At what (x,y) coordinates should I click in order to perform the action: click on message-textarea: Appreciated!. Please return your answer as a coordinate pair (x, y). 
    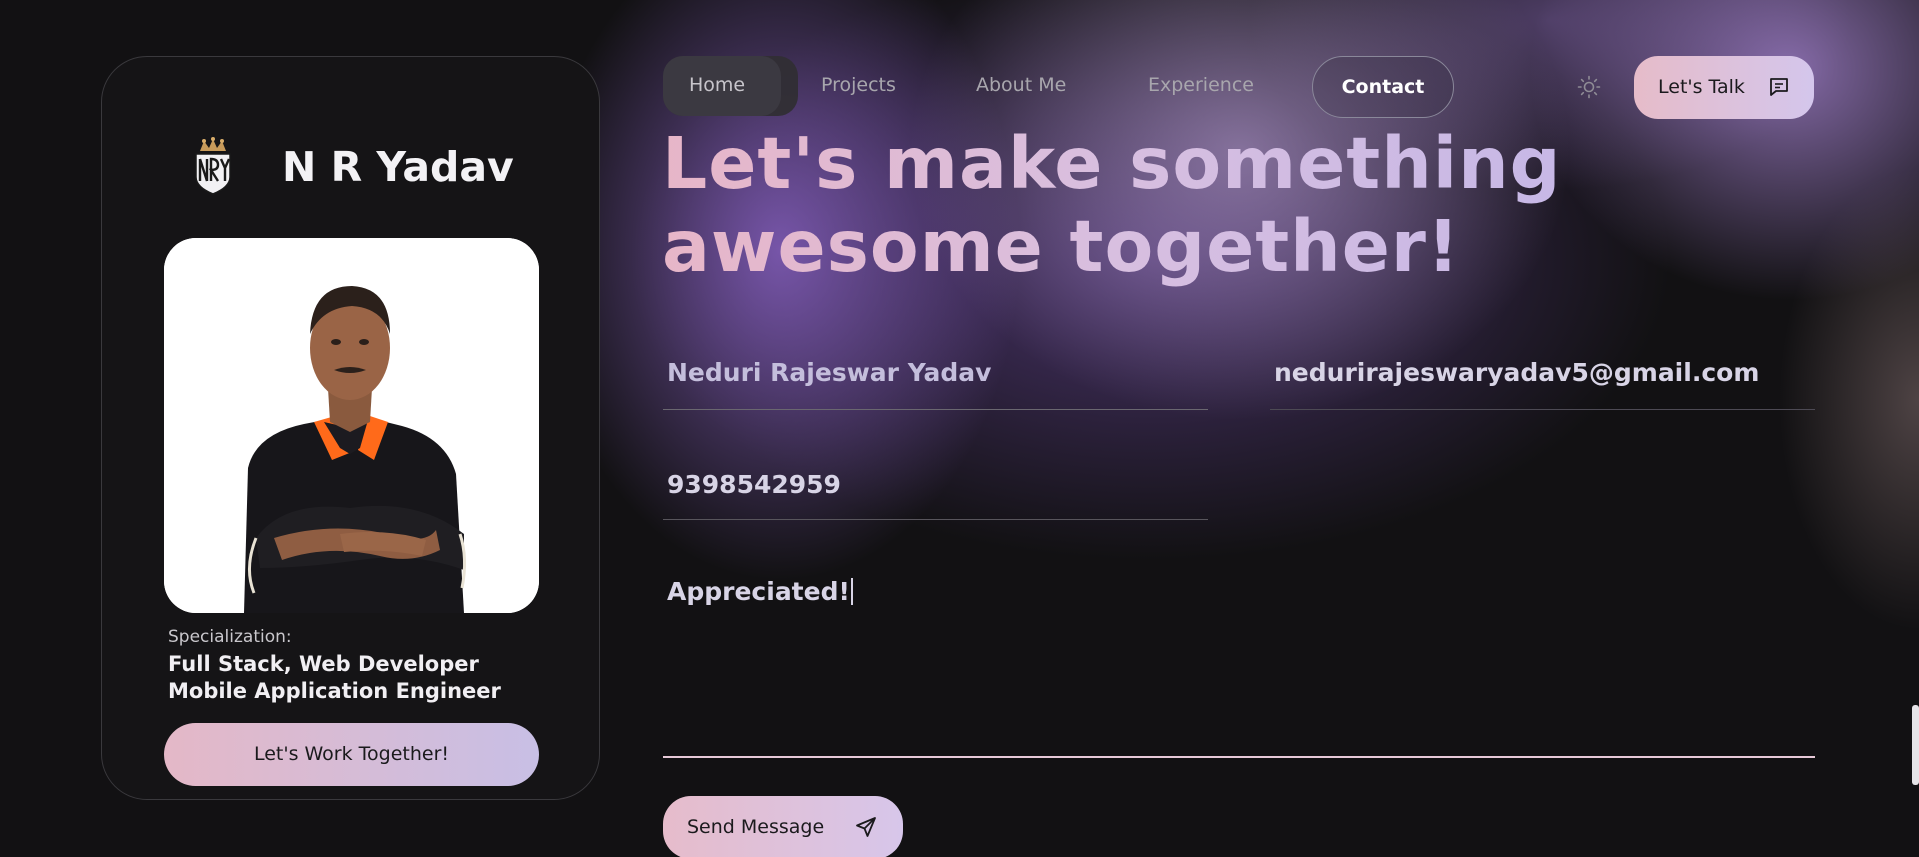
    Looking at the image, I should click on (760, 591).